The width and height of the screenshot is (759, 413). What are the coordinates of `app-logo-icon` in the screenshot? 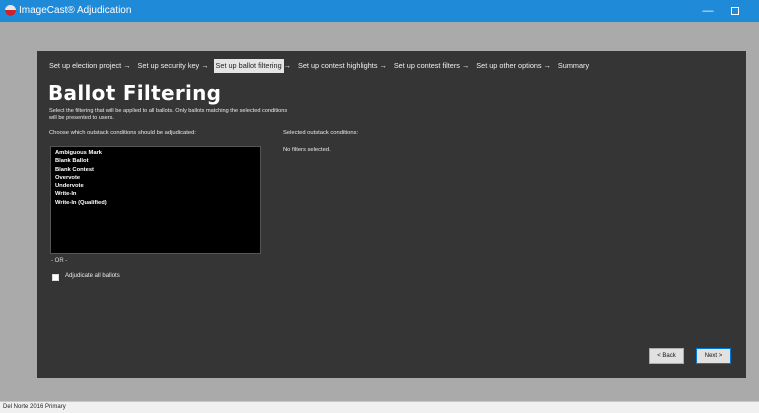 It's located at (10, 10).